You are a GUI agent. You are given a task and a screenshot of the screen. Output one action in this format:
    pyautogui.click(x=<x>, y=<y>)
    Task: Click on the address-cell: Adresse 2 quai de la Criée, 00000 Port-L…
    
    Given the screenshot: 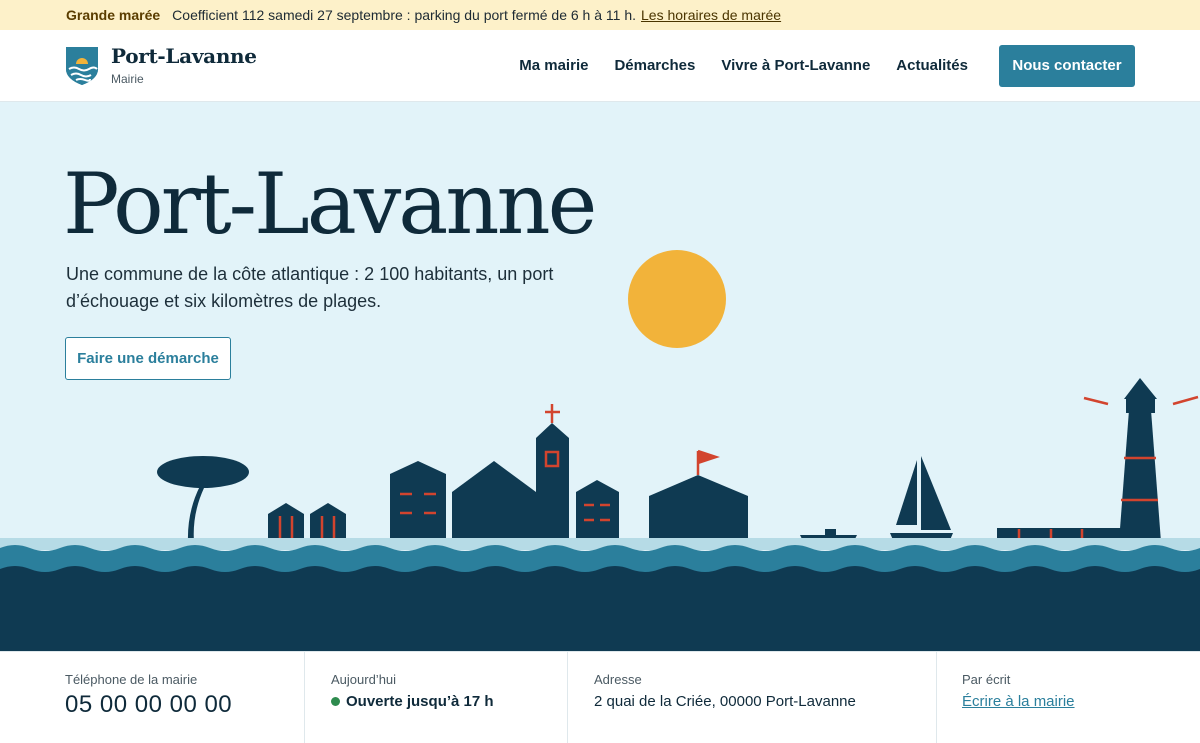 What is the action you would take?
    pyautogui.click(x=752, y=697)
    